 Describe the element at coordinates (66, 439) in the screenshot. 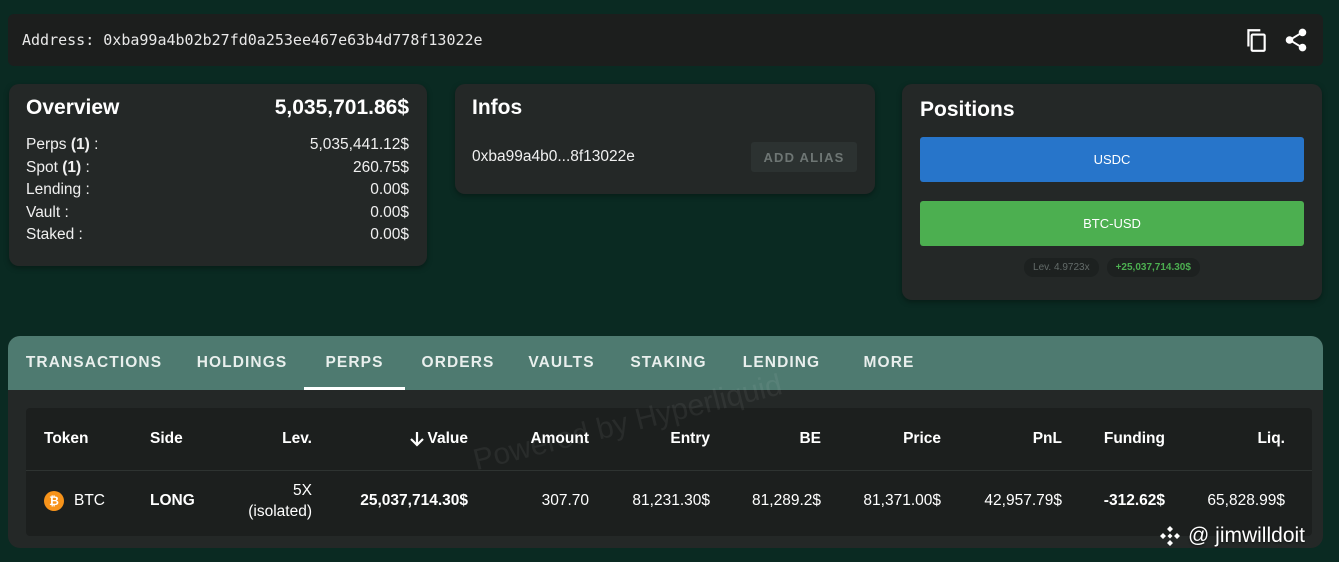

I see `header-token: Token` at that location.